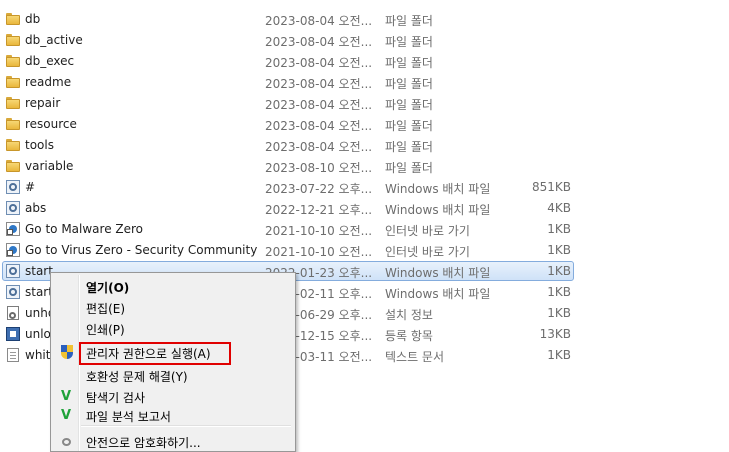 This screenshot has width=729, height=452. I want to click on list-item: # 2023-07-22 오후... Windows 배치 파일 851KB, so click(364, 187).